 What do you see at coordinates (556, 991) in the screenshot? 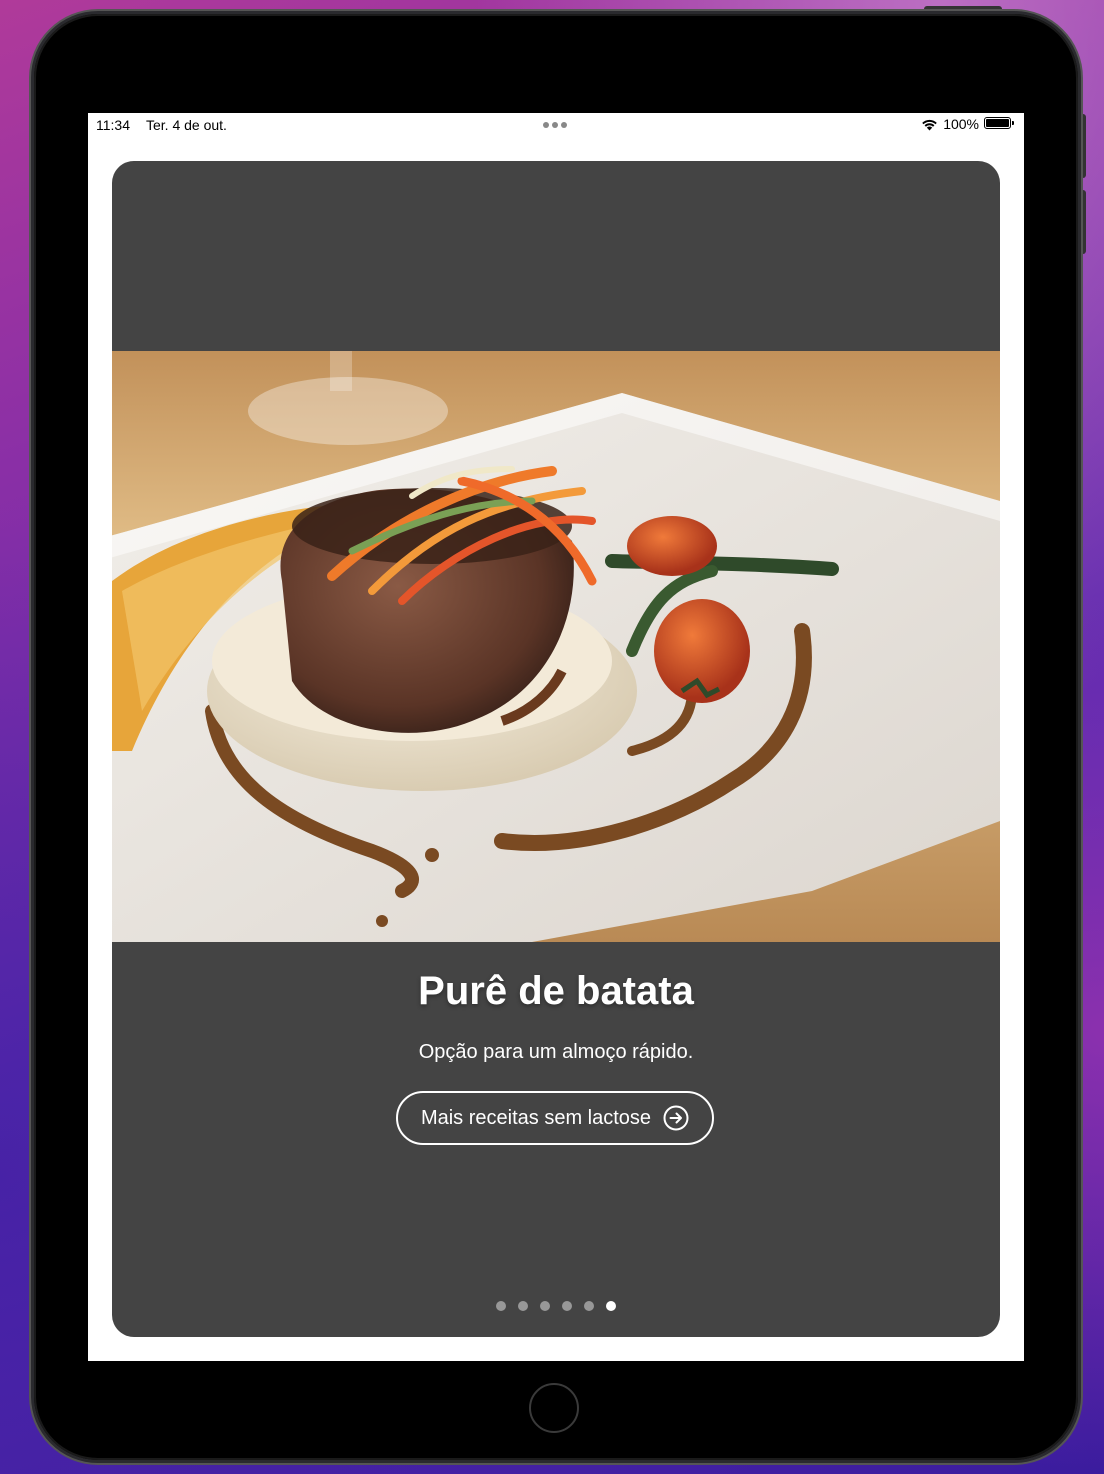
I see `recipe-title: Purê de batata` at bounding box center [556, 991].